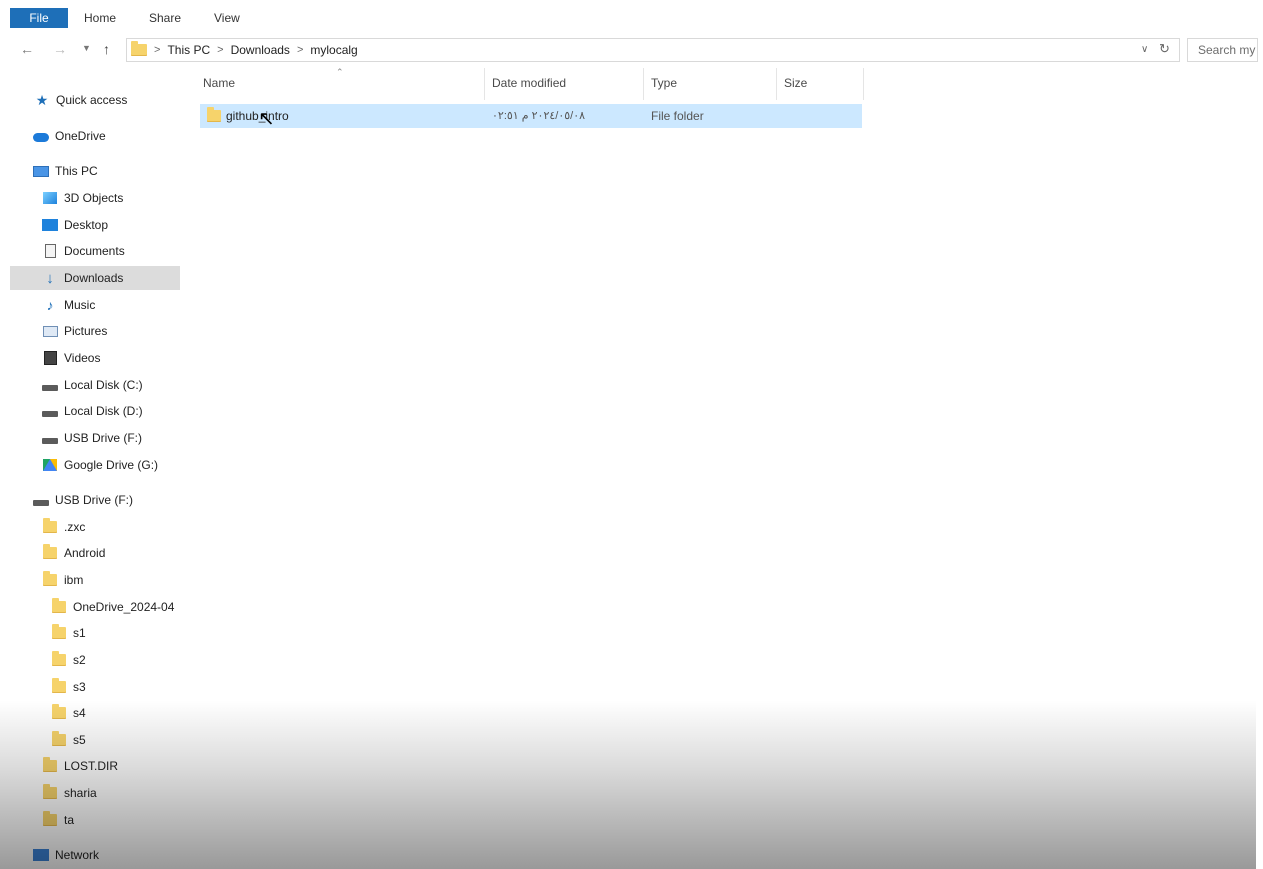  I want to click on column-header-date-modified: Date modified, so click(529, 83).